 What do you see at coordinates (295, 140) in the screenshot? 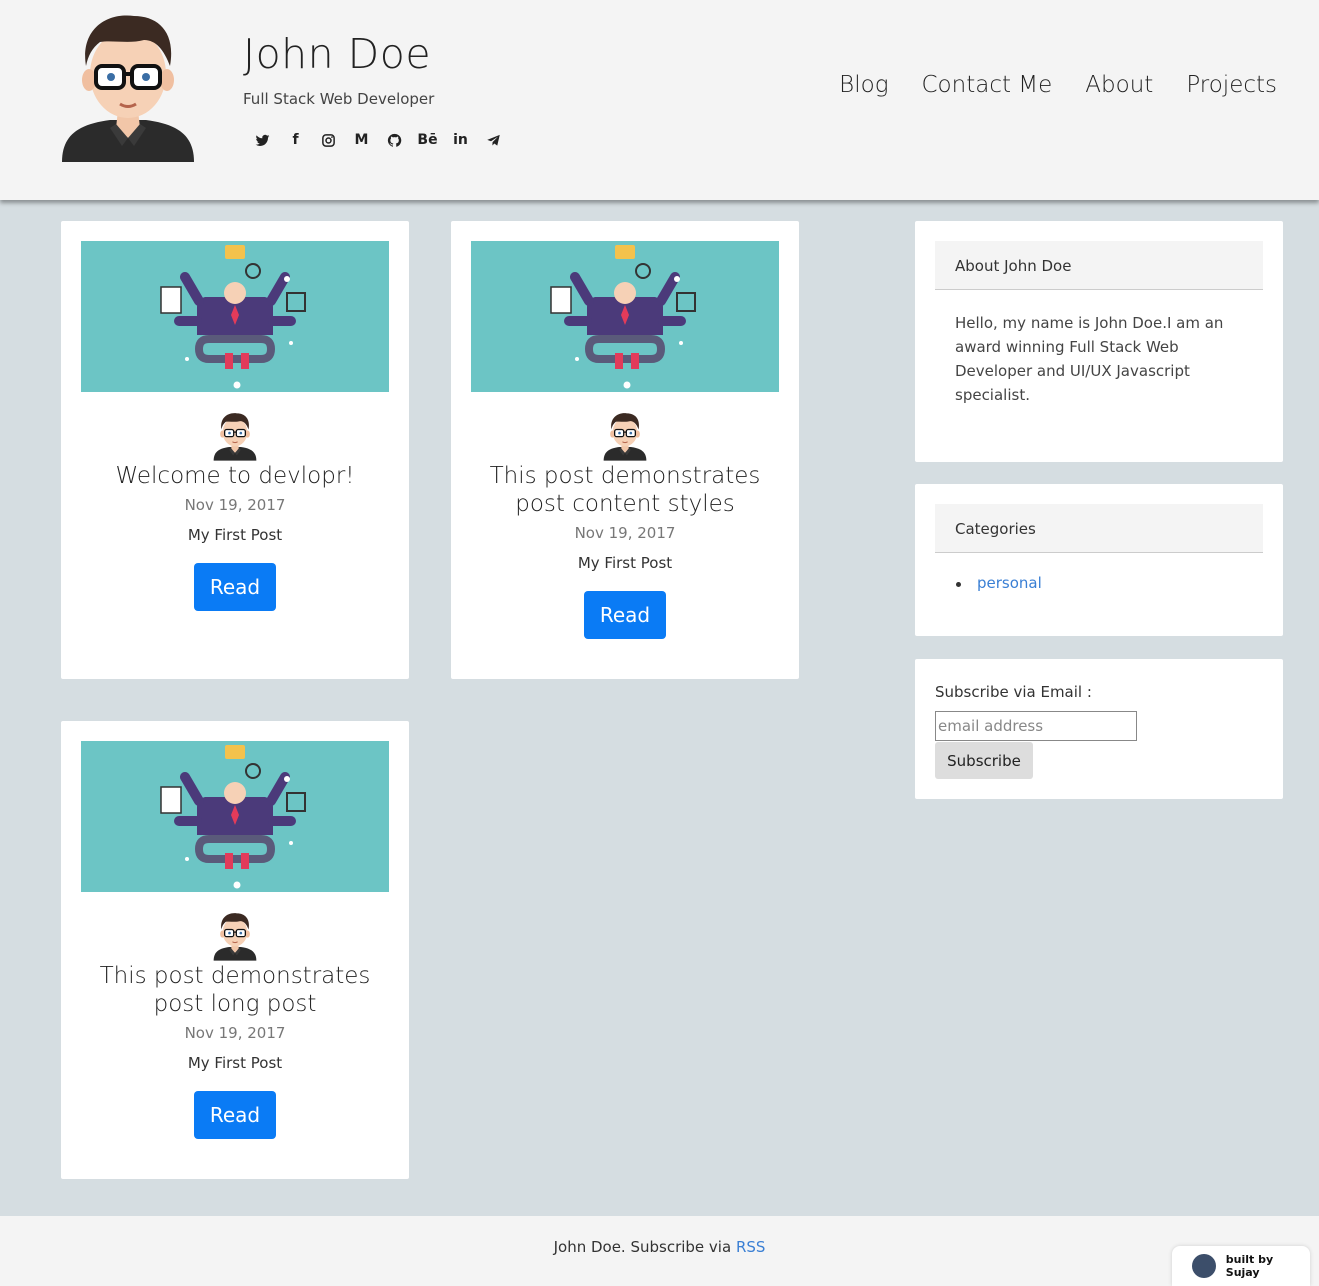
I see `facebook-icon: f` at bounding box center [295, 140].